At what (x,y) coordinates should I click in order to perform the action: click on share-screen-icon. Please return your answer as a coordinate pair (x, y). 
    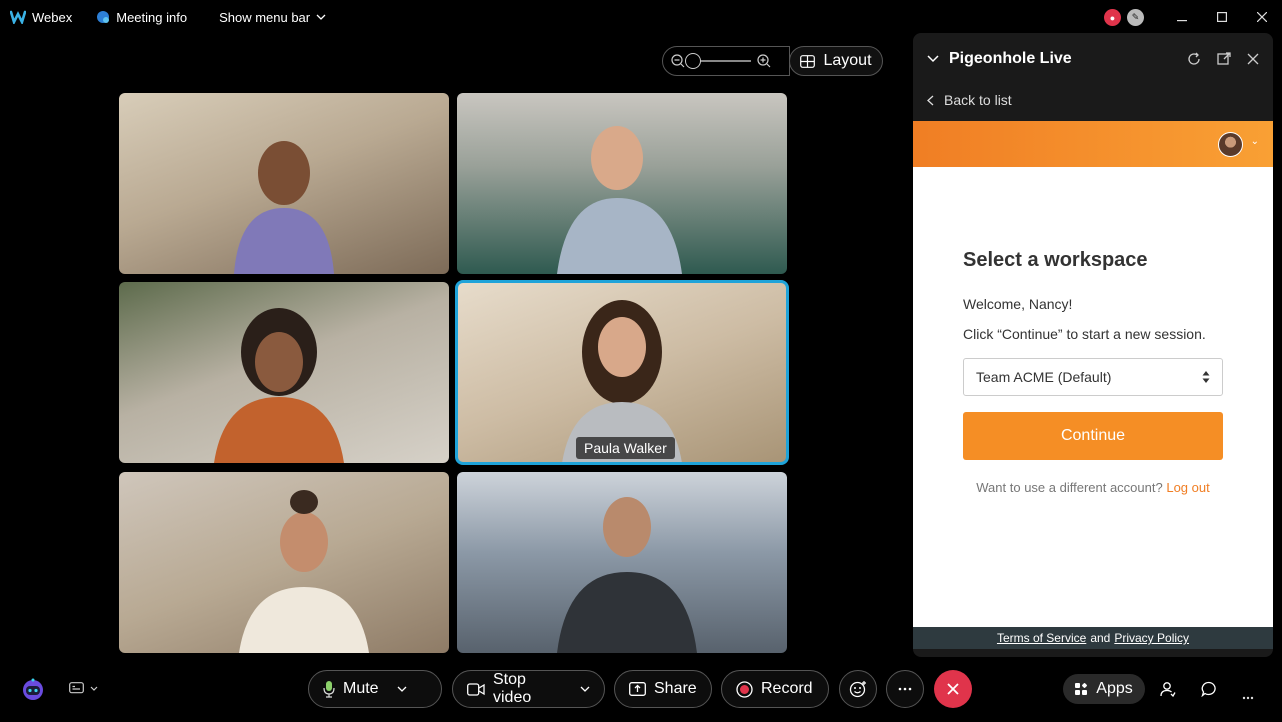
    Looking at the image, I should click on (637, 689).